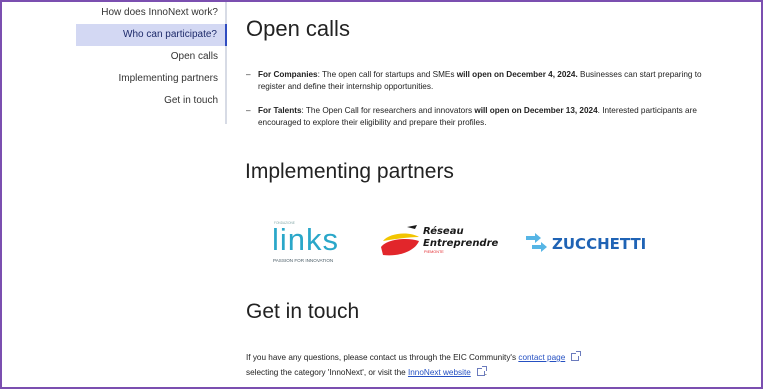 The image size is (763, 389). Describe the element at coordinates (151, 15) in the screenshot. I see `sidebar-item-how-it-works: How does InnoNext work?` at that location.